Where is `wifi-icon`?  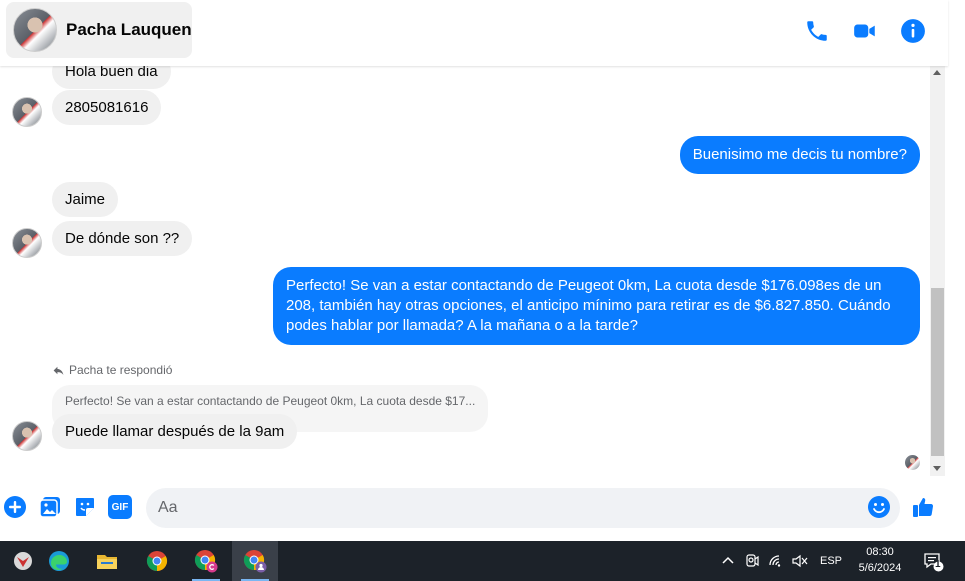
wifi-icon is located at coordinates (777, 561).